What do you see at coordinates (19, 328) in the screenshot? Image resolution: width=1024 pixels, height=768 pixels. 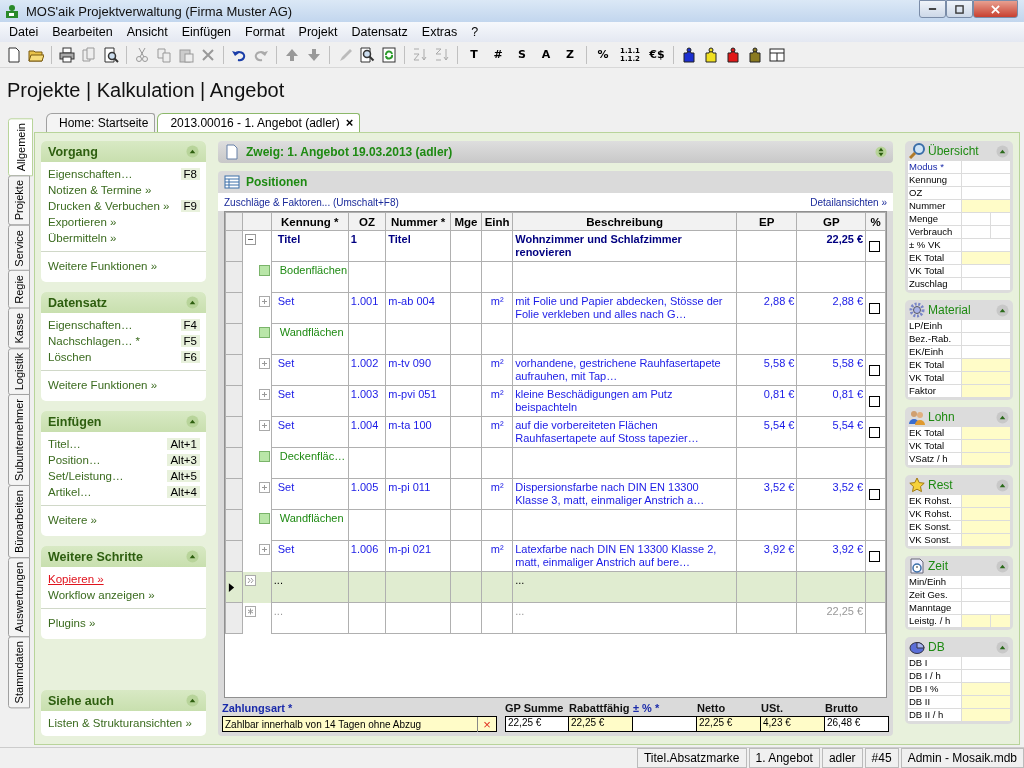 I see `side-tab: Kasse` at bounding box center [19, 328].